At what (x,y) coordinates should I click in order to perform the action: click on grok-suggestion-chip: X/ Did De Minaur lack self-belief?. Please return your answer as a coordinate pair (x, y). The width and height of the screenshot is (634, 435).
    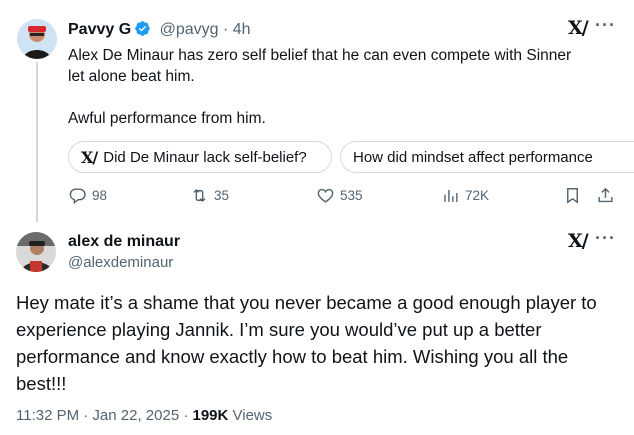
    Looking at the image, I should click on (200, 157).